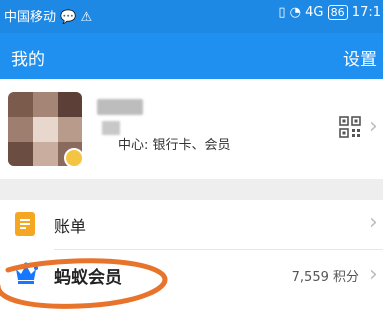  I want to click on status-left: 中国移动 💬 ⚠, so click(48, 15).